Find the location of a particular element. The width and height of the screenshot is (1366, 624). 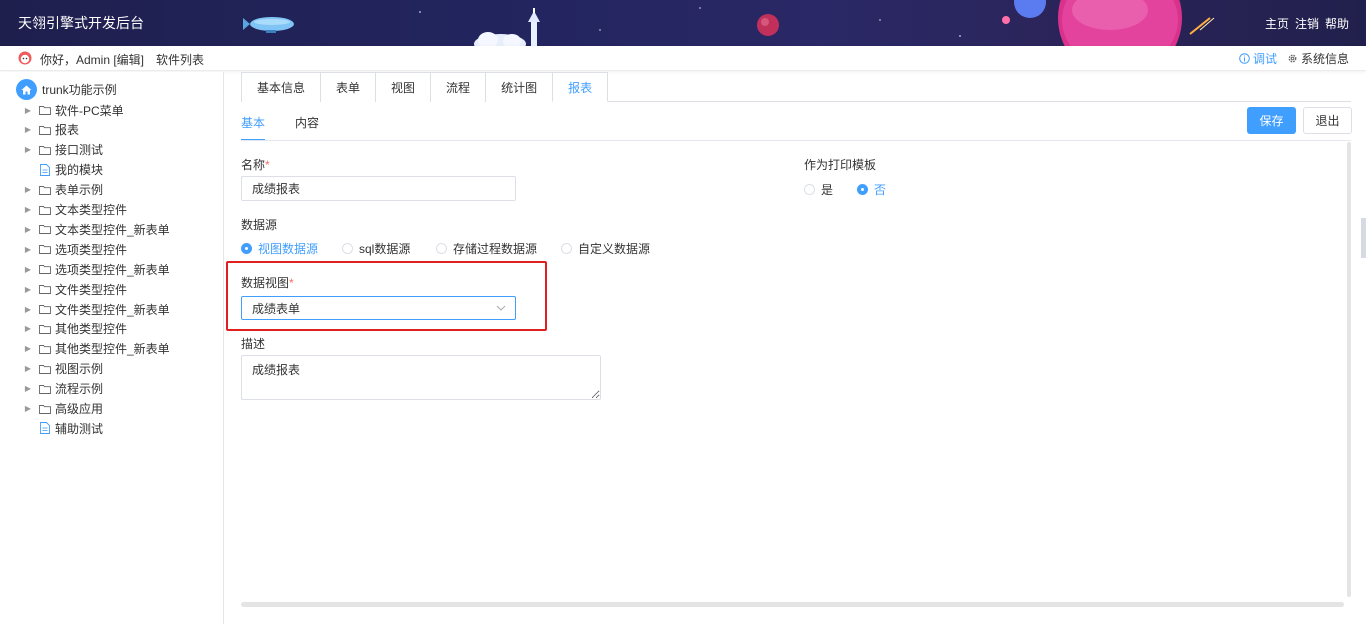

tree-item: ▶ 报表 is located at coordinates (51, 130).